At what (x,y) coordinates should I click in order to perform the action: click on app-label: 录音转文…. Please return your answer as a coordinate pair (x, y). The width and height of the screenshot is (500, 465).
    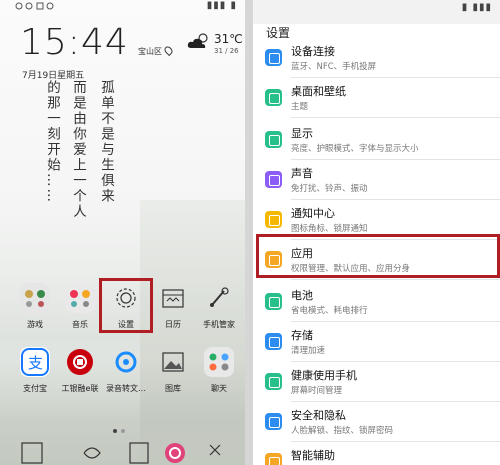
    Looking at the image, I should click on (126, 388).